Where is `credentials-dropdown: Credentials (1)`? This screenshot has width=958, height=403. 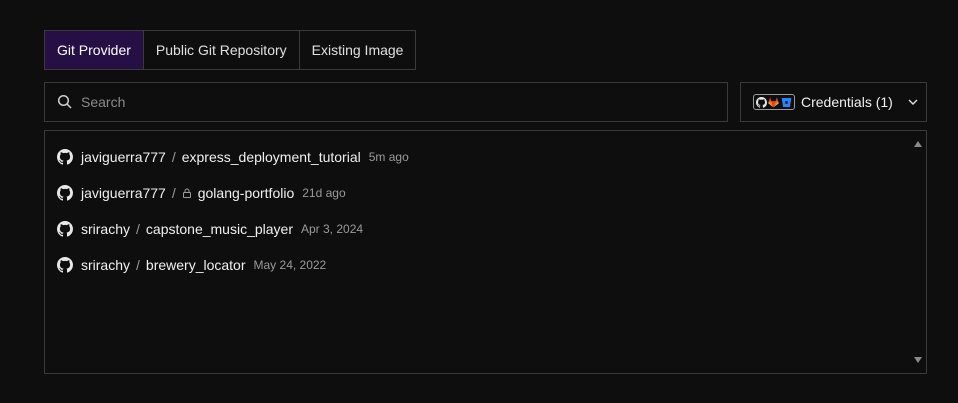 credentials-dropdown: Credentials (1) is located at coordinates (833, 102).